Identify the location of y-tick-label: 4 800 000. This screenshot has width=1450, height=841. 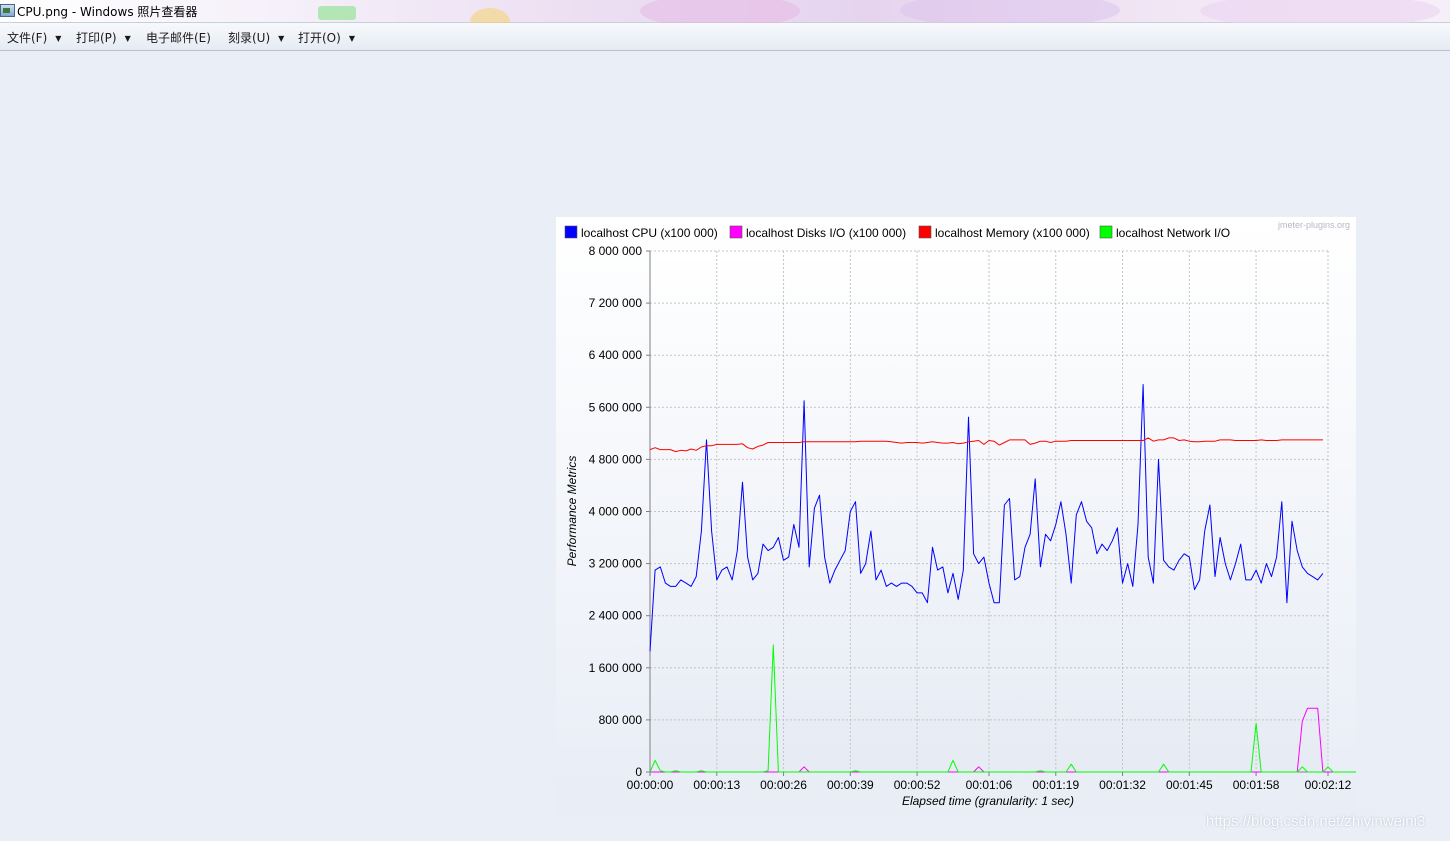
(616, 459).